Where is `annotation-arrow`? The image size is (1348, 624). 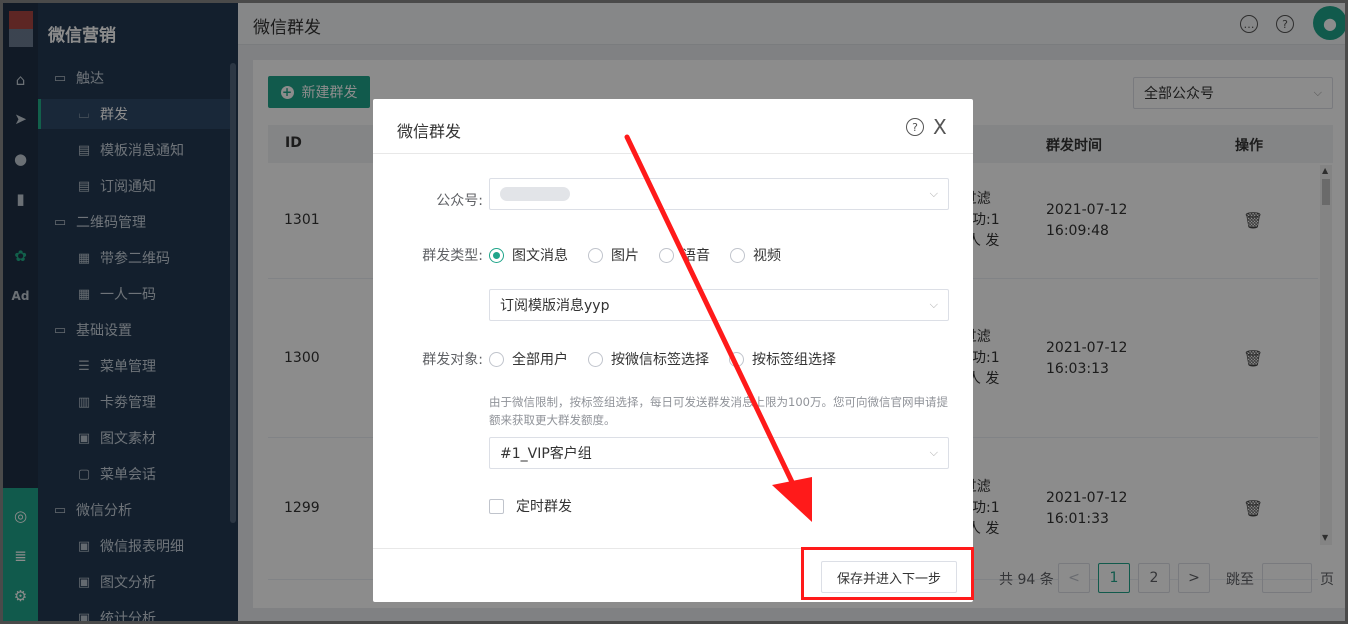 annotation-arrow is located at coordinates (718, 328).